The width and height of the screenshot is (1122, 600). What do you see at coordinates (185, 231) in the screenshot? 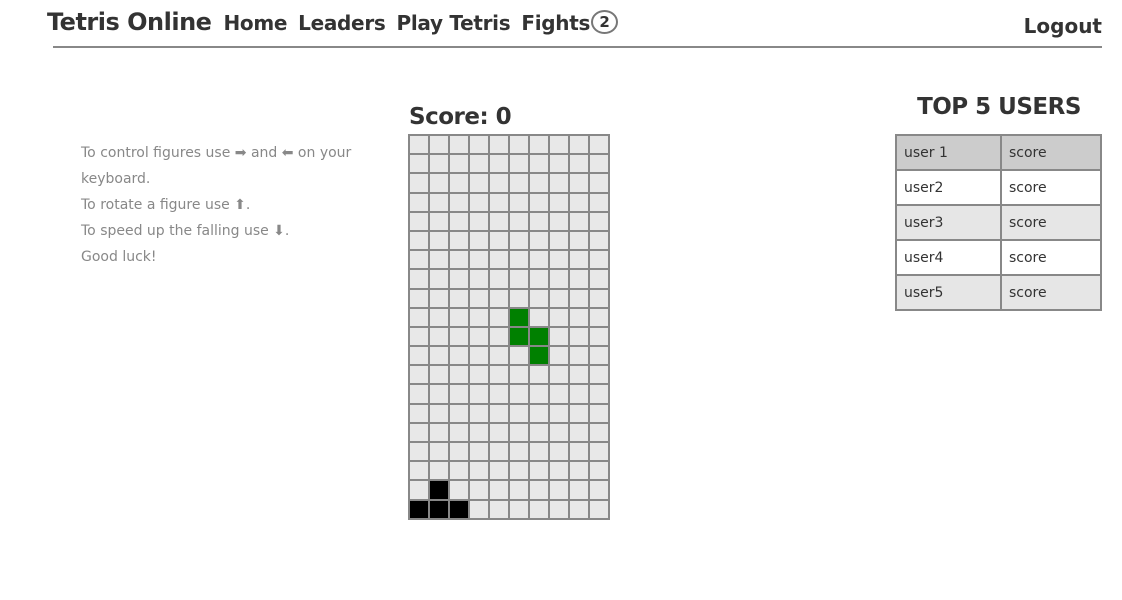
I see `instruction-line: To speed up the falling use ⬇.` at bounding box center [185, 231].